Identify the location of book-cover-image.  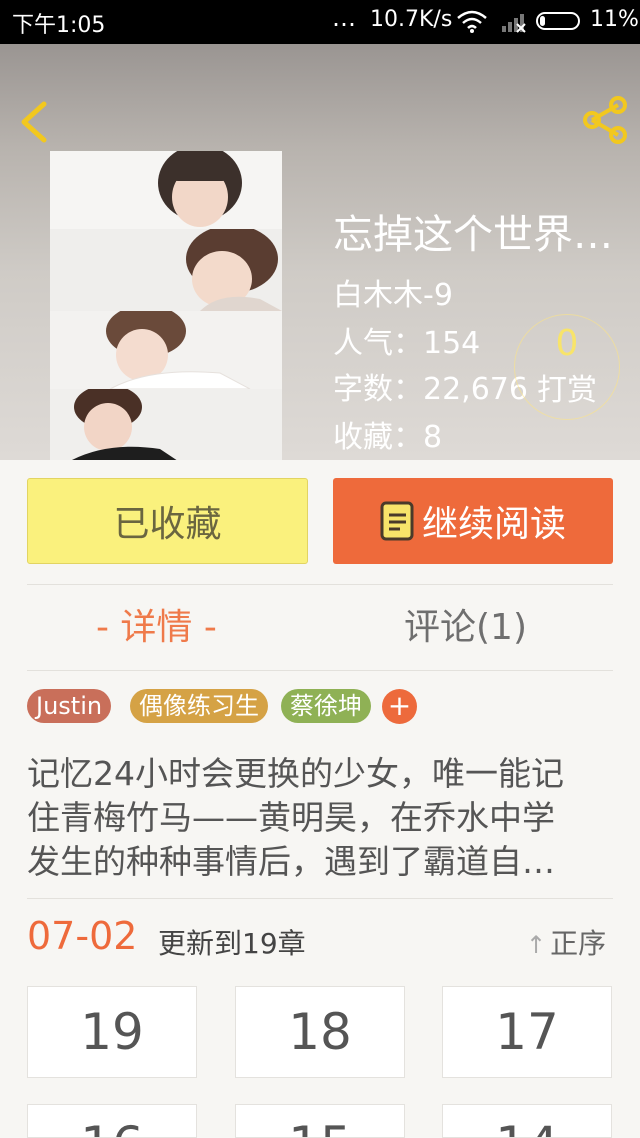
(166, 305).